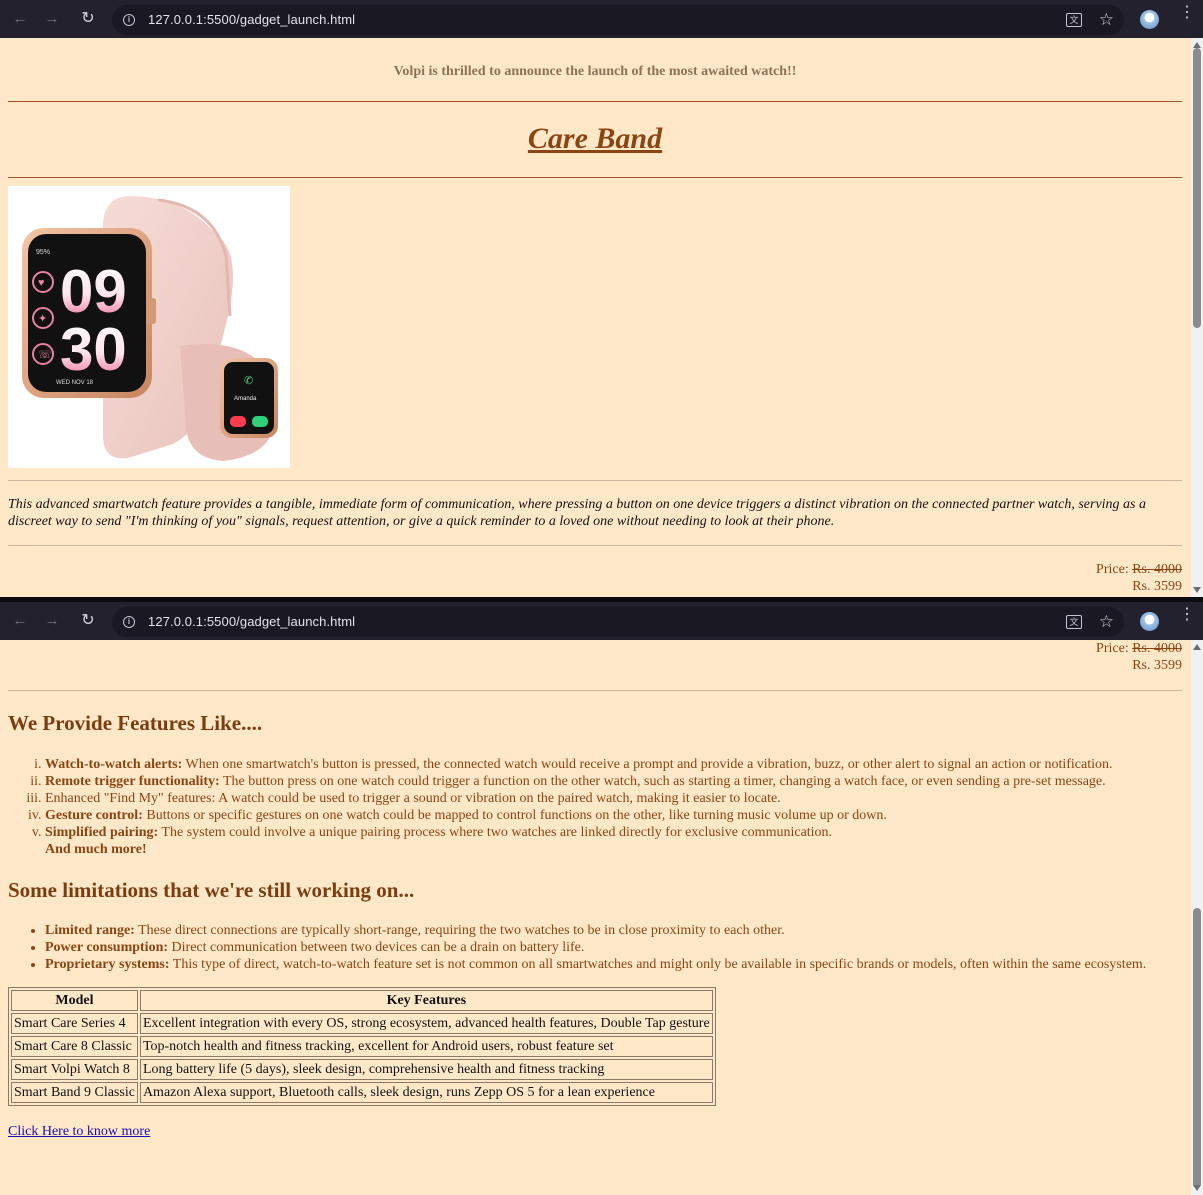 The image size is (1203, 1195). I want to click on table-cell: Smart Care Series 4, so click(74, 1023).